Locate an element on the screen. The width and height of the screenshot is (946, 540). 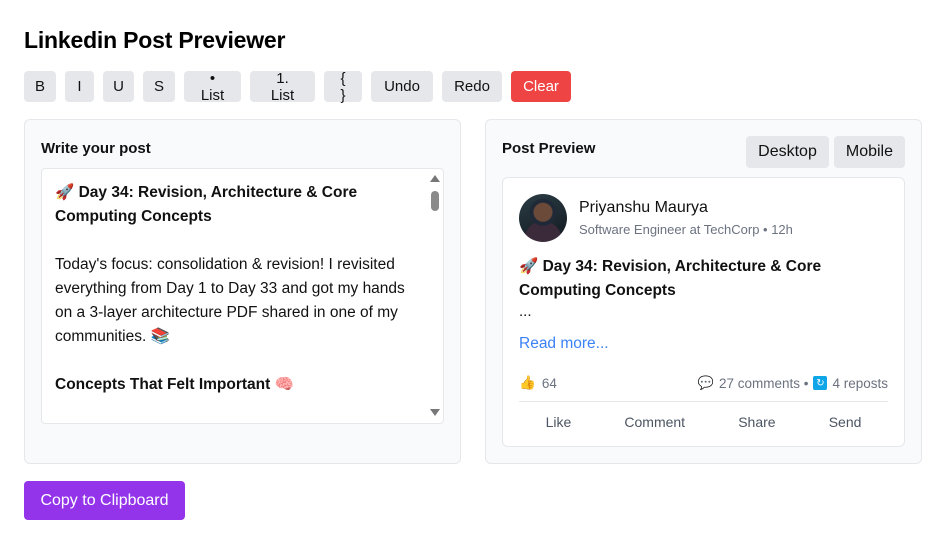
reactions: 👍 64 is located at coordinates (538, 383).